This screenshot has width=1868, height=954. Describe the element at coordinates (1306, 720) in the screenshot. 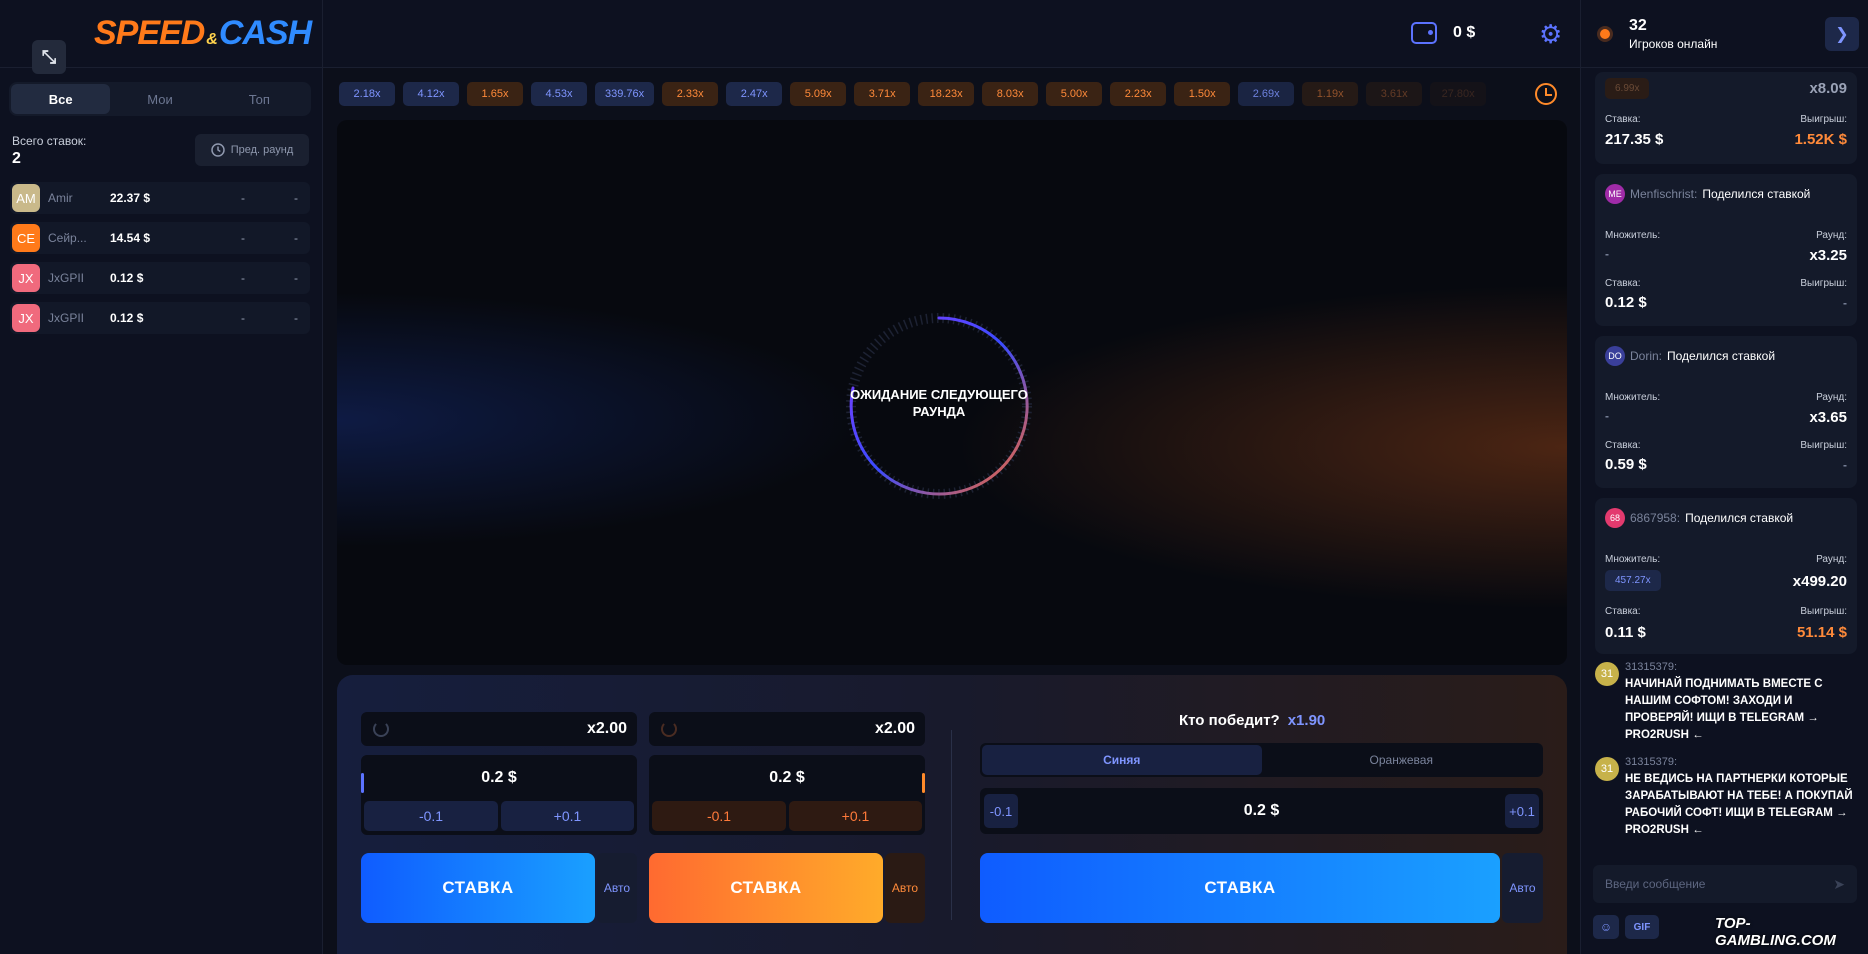

I see `duel-coef: x1.90` at that location.